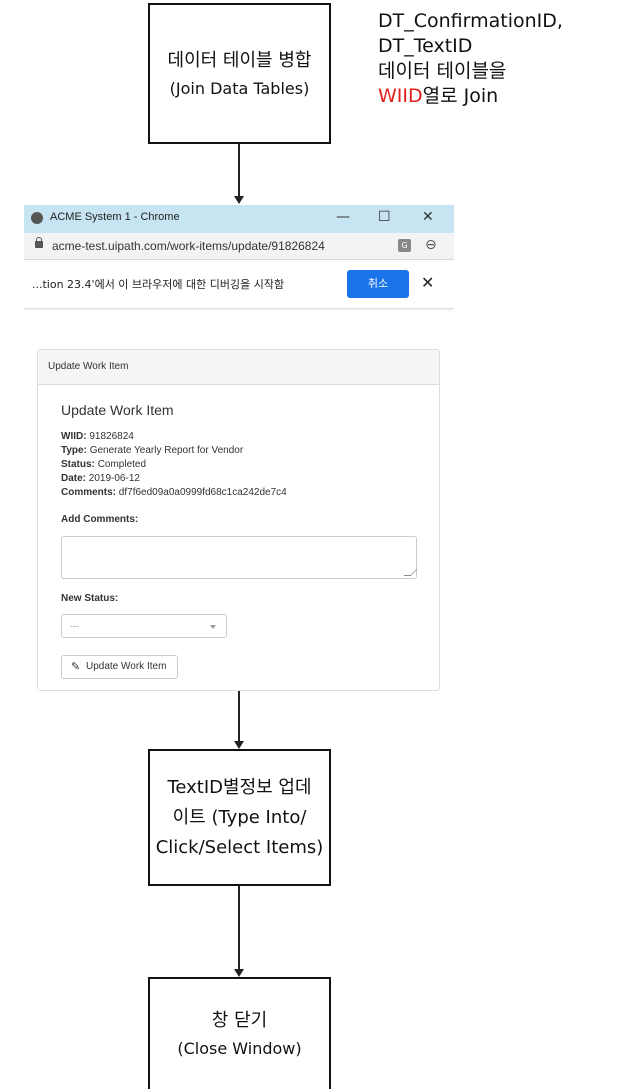  Describe the element at coordinates (202, 492) in the screenshot. I see `field-value: df7f6ed09a0a0999fd68c1ca242de7c4` at that location.